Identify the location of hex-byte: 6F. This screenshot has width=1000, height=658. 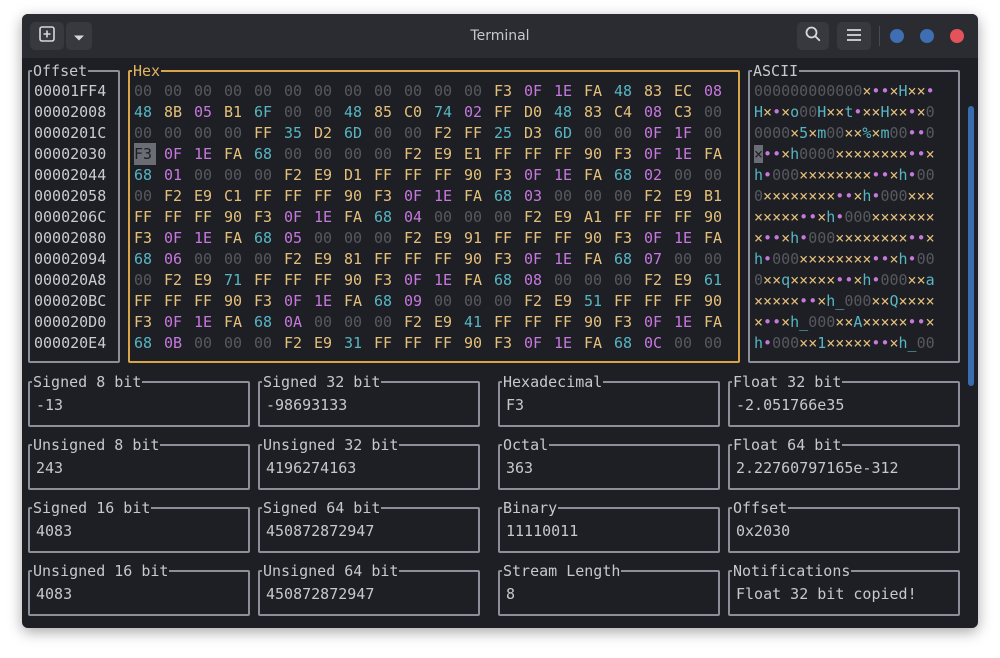
(265, 112).